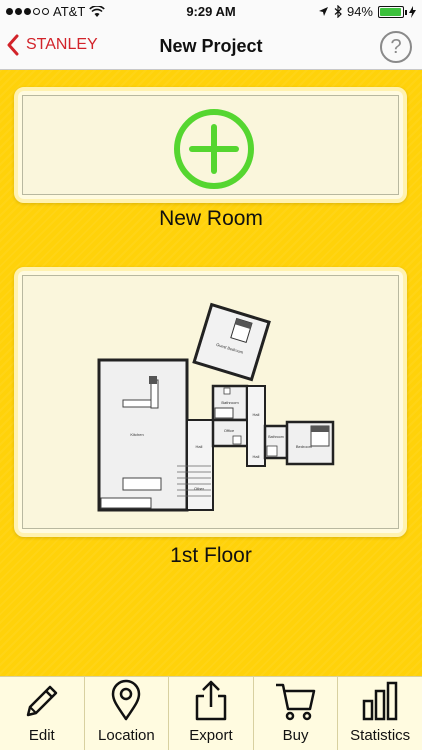 The height and width of the screenshot is (750, 422). I want to click on status-right: 94%, so click(367, 11).